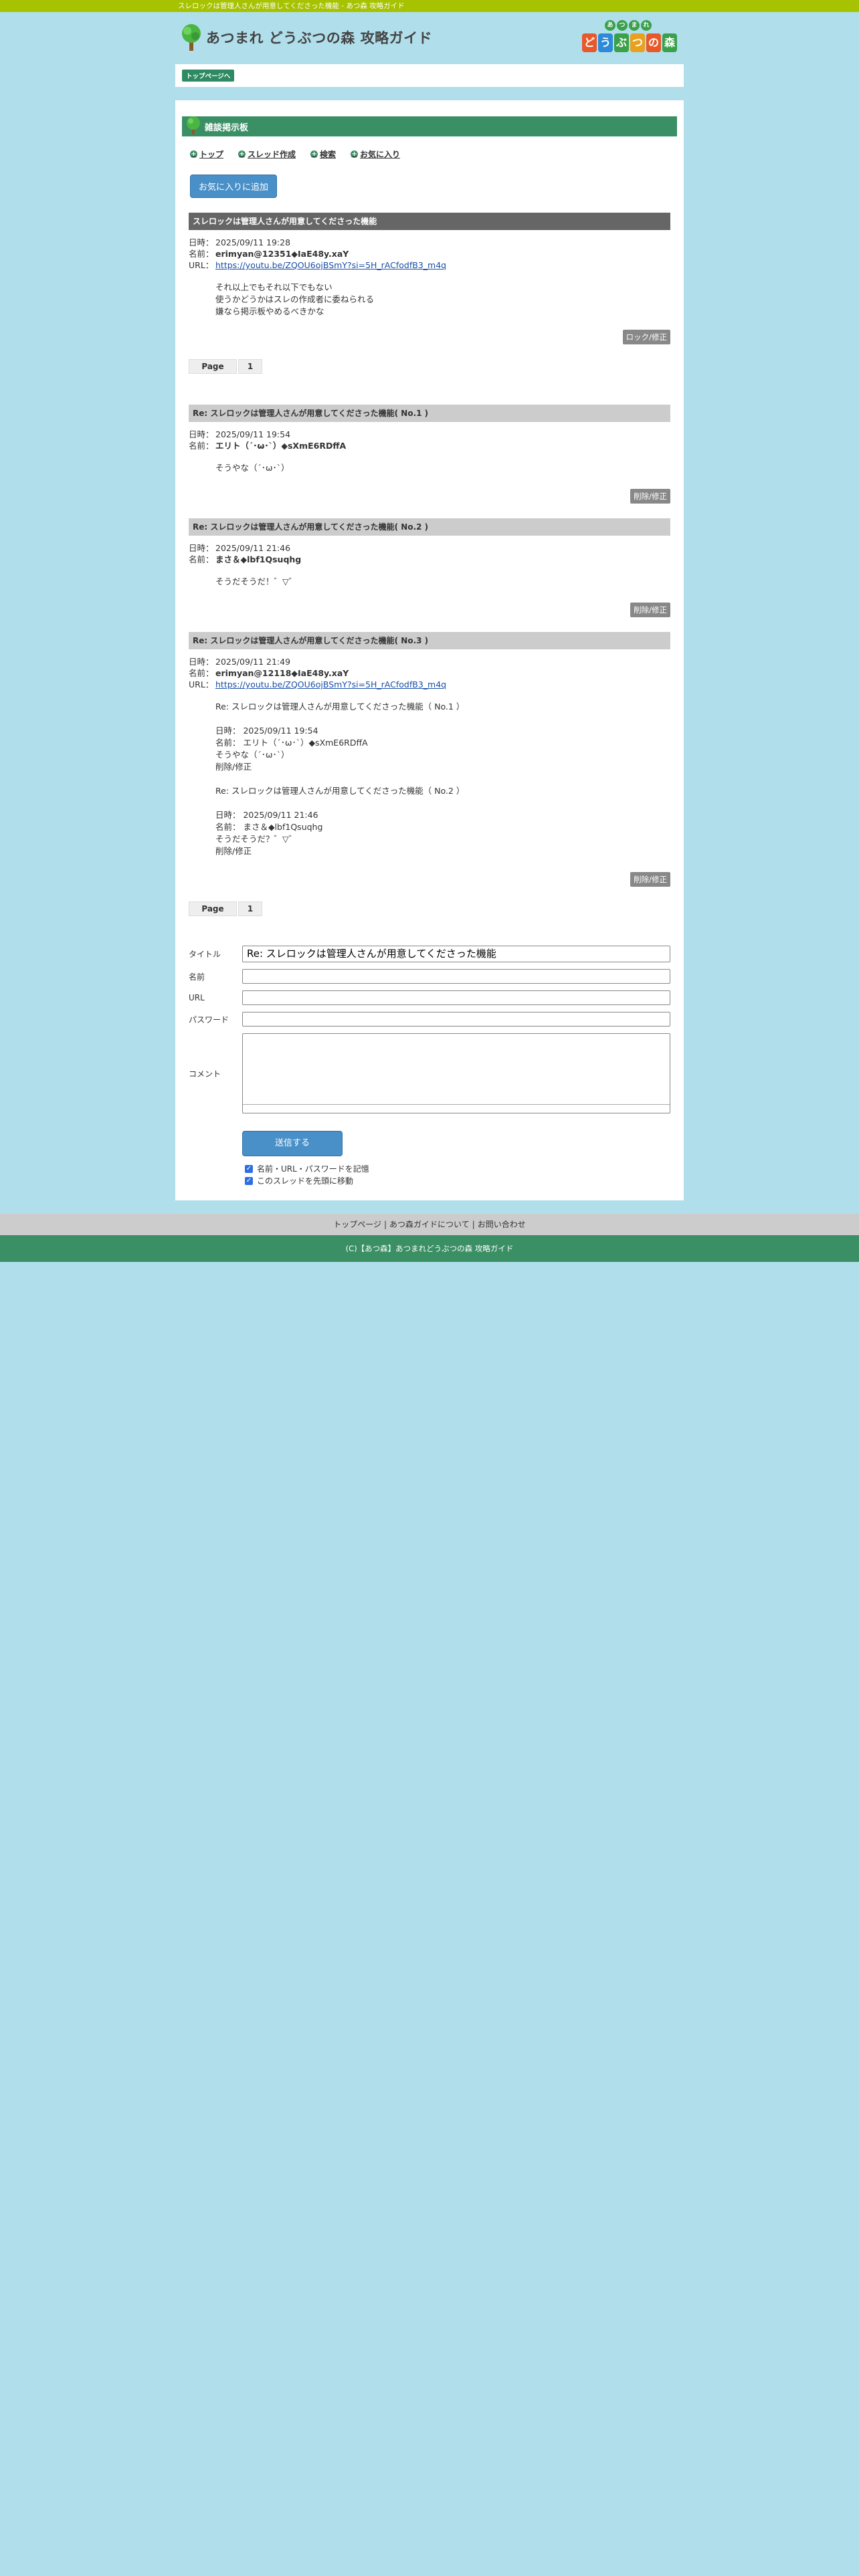  What do you see at coordinates (622, 42) in the screenshot?
I see `logo-letter: ぶ` at bounding box center [622, 42].